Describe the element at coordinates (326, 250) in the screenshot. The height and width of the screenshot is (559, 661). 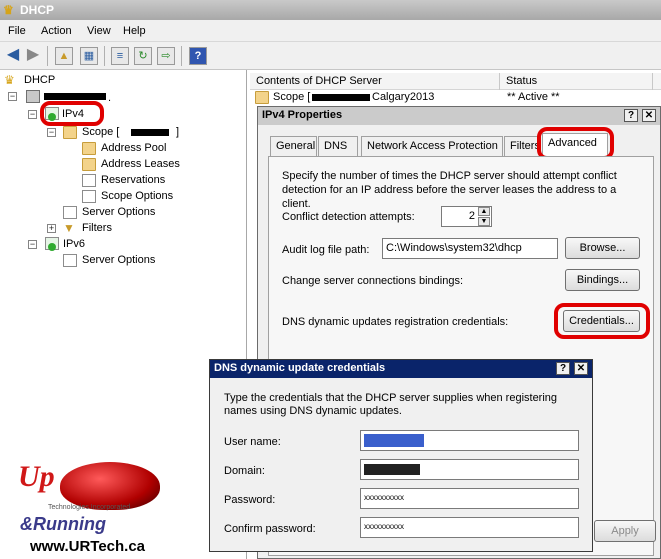
I see `audit-log-label: Audit log file path:` at that location.